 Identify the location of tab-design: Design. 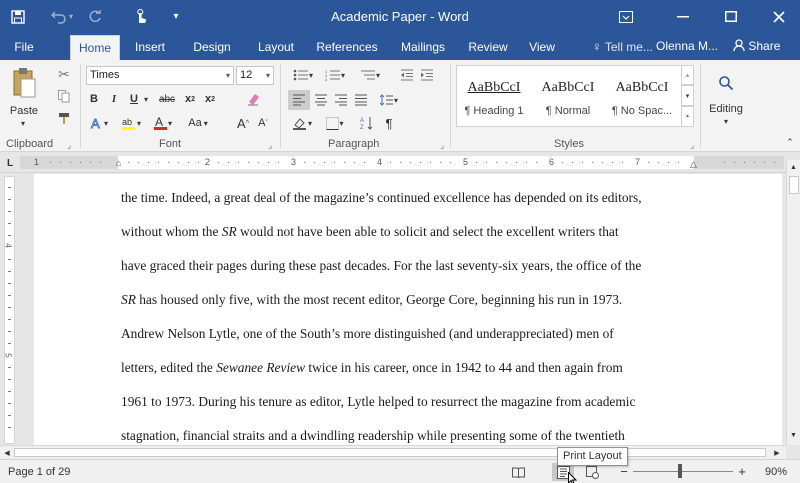
(212, 47).